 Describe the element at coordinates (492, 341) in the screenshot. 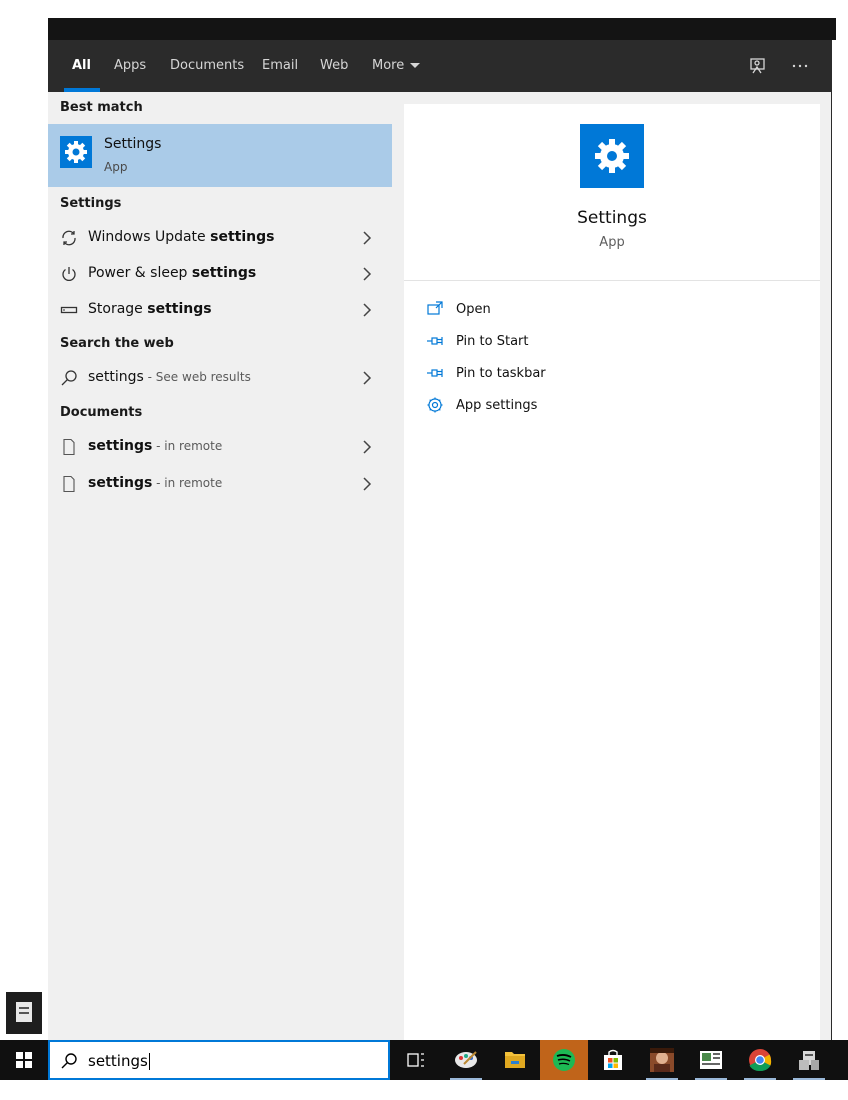

I see `action-label: Pin to Start` at that location.